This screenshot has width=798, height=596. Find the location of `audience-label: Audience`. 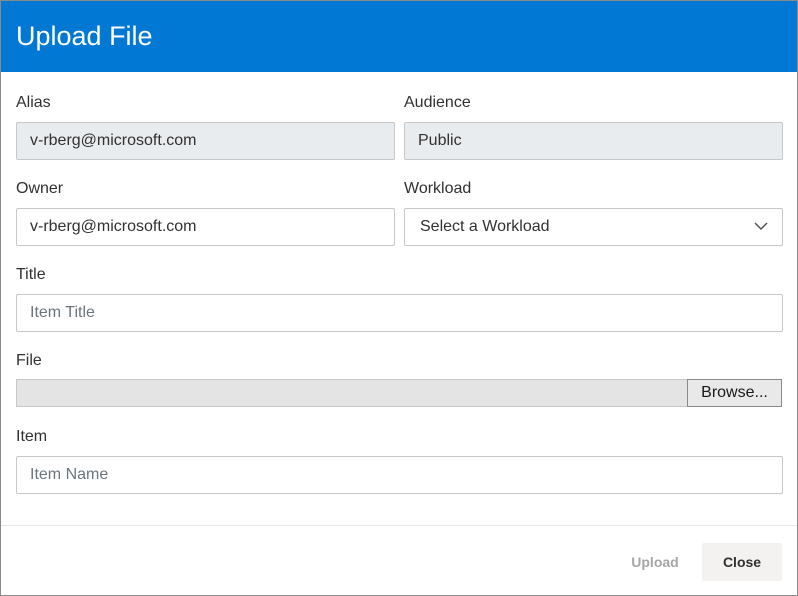

audience-label: Audience is located at coordinates (437, 102).